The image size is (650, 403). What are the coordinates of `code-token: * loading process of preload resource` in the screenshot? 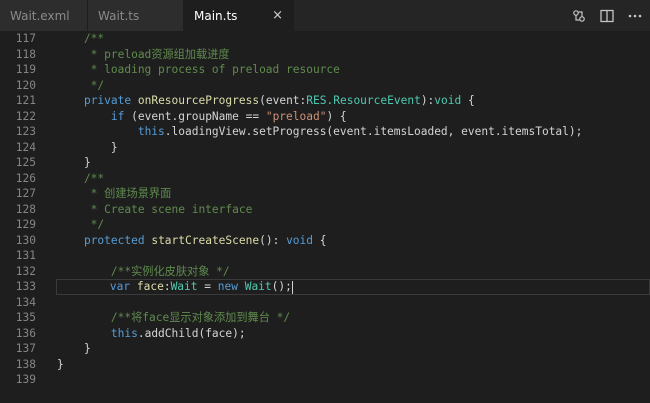 It's located at (198, 69).